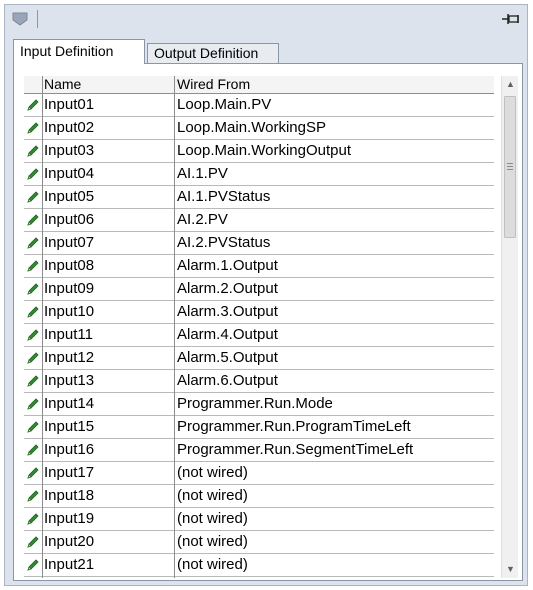 This screenshot has width=533, height=590. I want to click on row-wired-from: AI.1.PV, so click(334, 174).